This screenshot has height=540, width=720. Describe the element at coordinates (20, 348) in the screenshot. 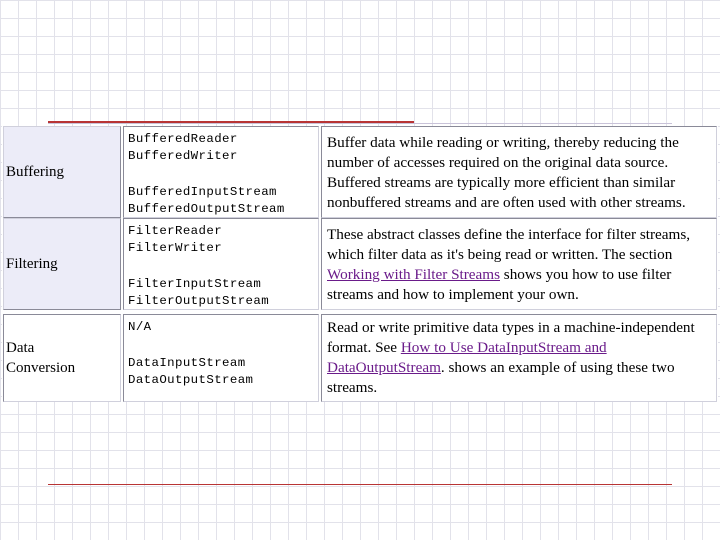

I see `category-label-line: Data` at that location.